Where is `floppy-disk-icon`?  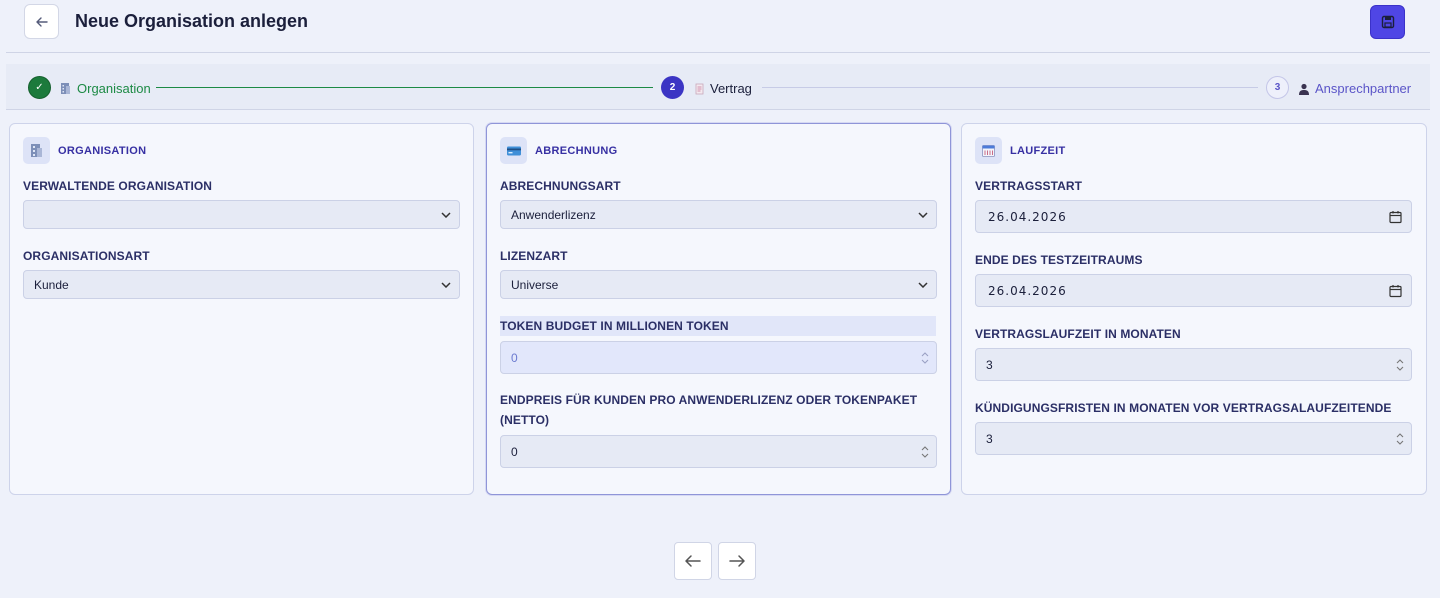
floppy-disk-icon is located at coordinates (1387, 22).